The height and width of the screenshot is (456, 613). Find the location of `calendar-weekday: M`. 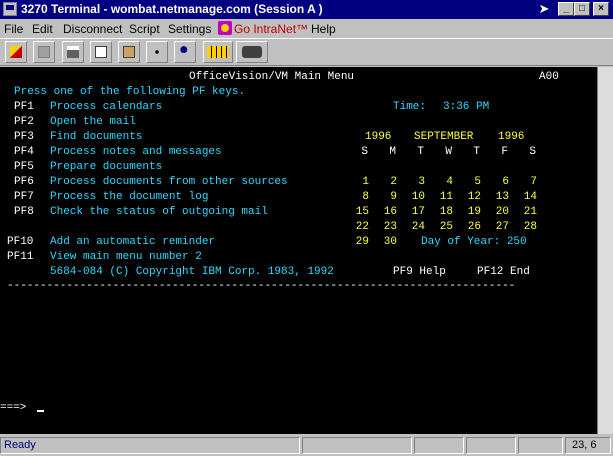

calendar-weekday: M is located at coordinates (392, 152).